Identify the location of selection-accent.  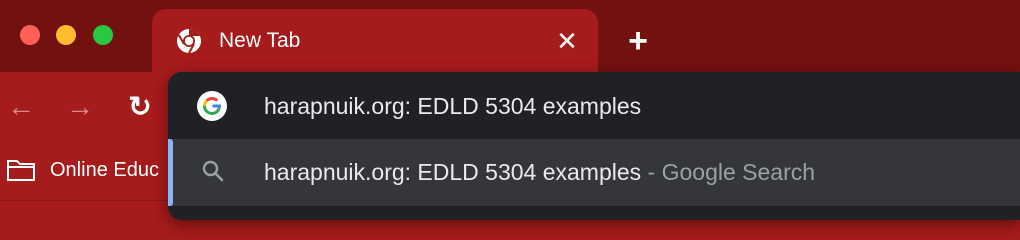
(170, 172).